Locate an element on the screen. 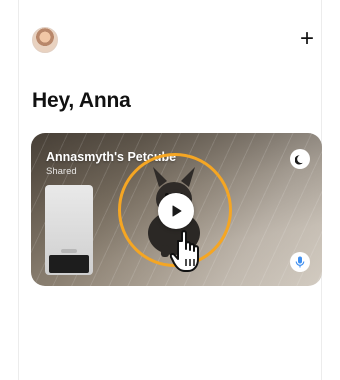 Image resolution: width=340 pixels, height=380 pixels. microphone-button is located at coordinates (300, 262).